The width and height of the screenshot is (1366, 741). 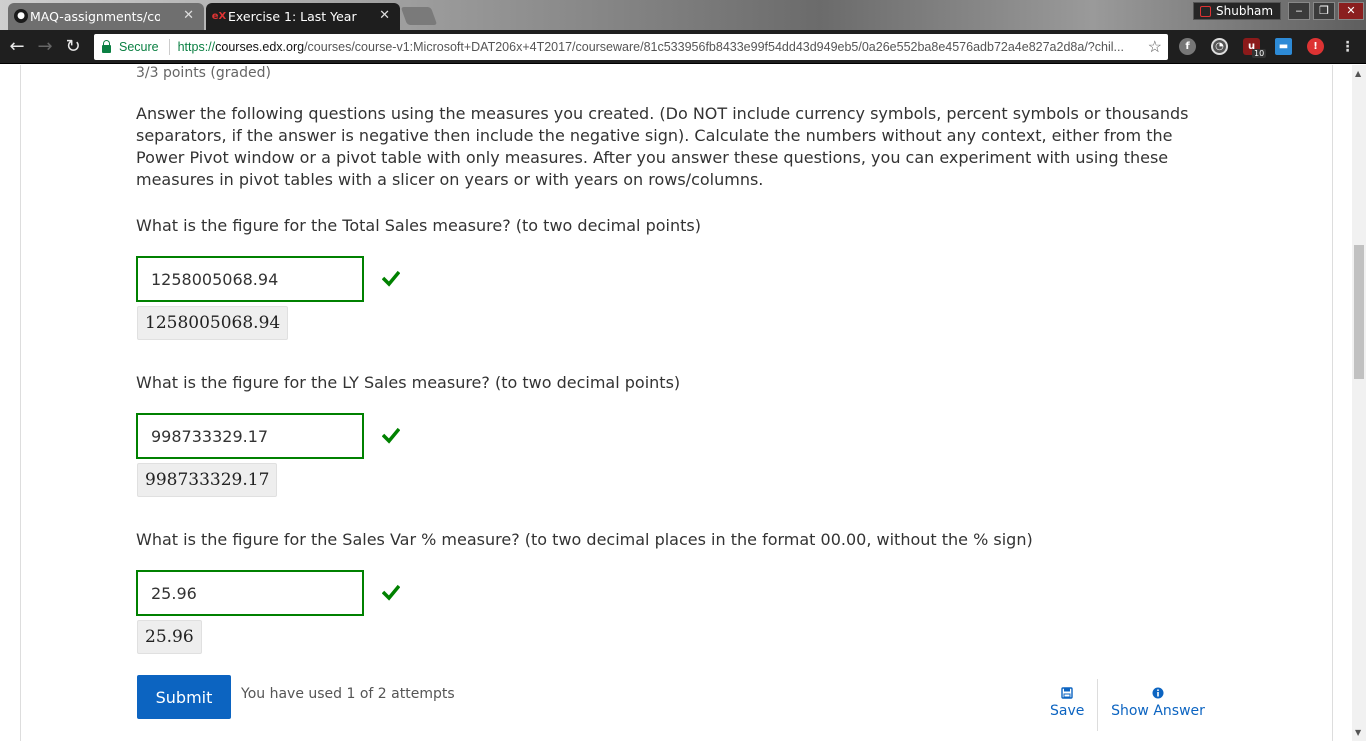 I want to click on tab-maq-assignments: ● MAQ-assignments/co ✕, so click(x=106, y=16).